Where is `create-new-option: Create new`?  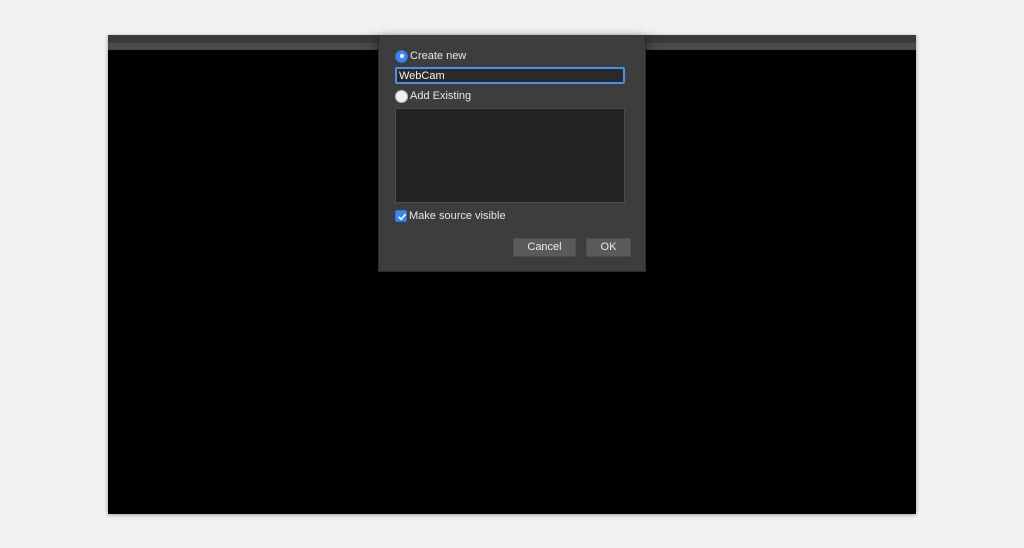
create-new-option: Create new is located at coordinates (430, 56).